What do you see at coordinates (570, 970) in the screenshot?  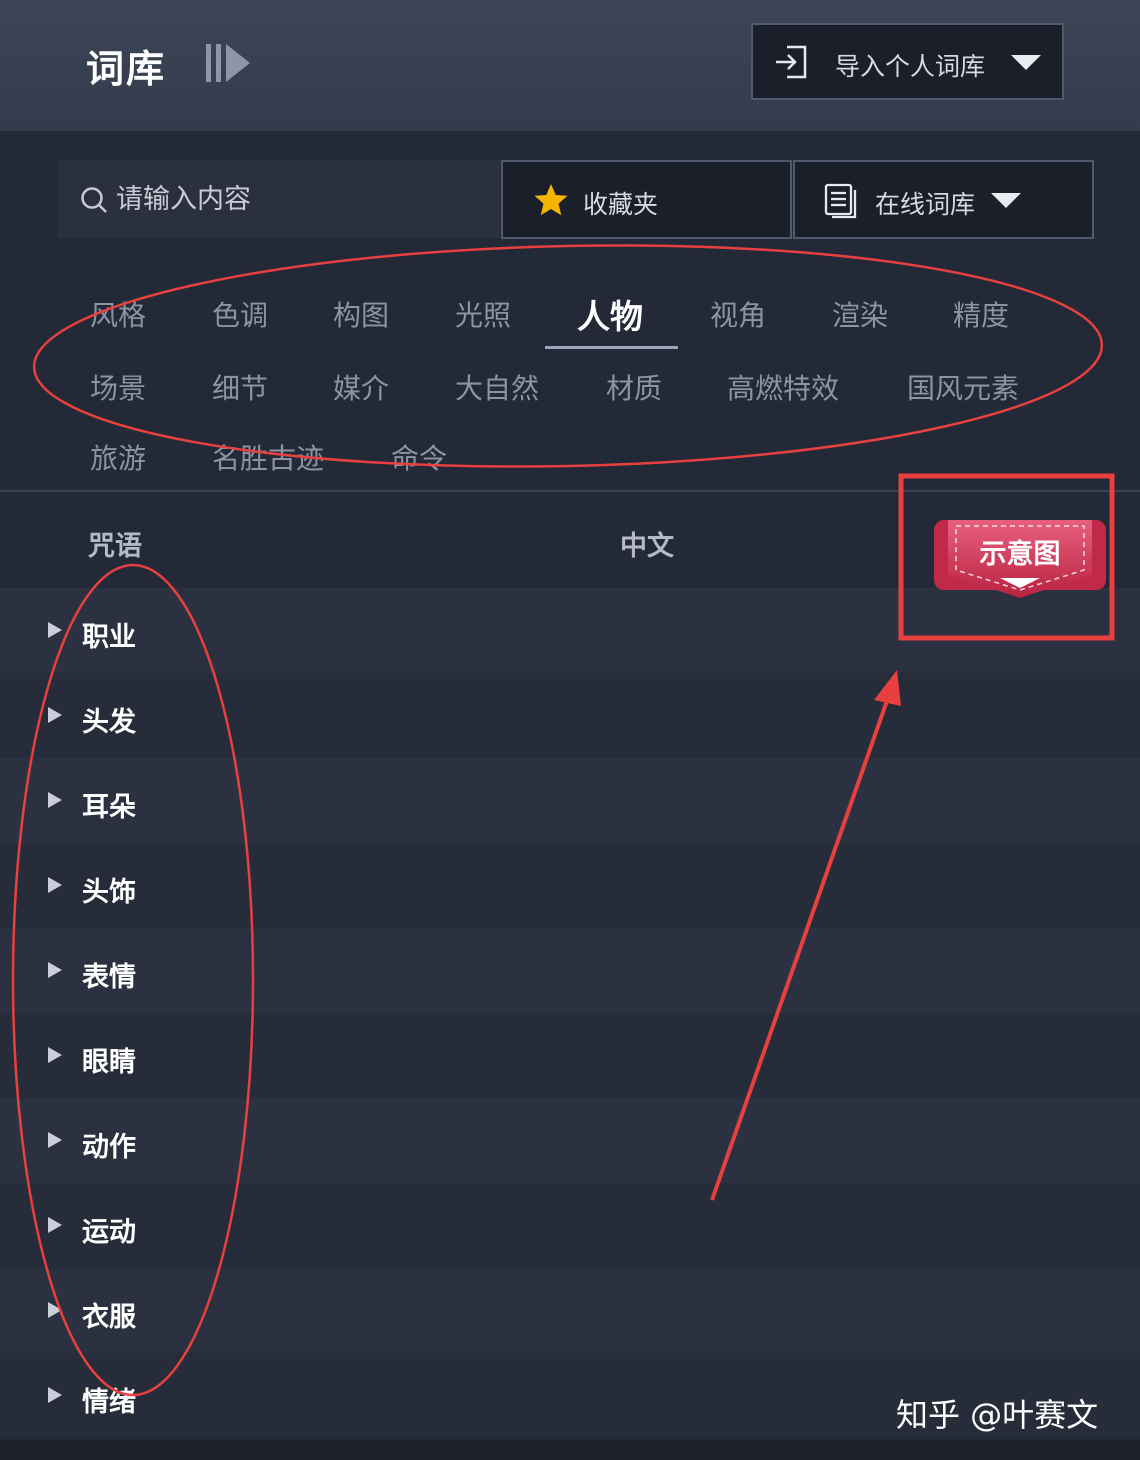 I see `list-item: 表情` at bounding box center [570, 970].